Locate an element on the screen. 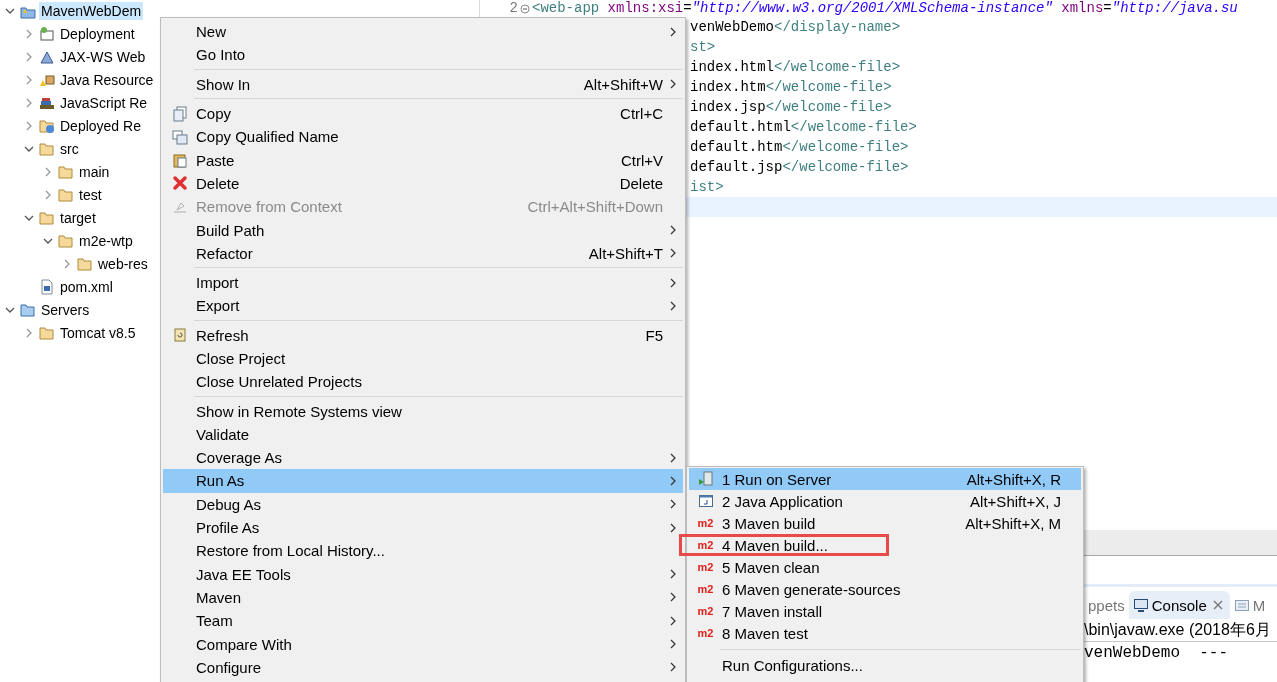  menu-item: Paste Ctrl+V is located at coordinates (423, 160).